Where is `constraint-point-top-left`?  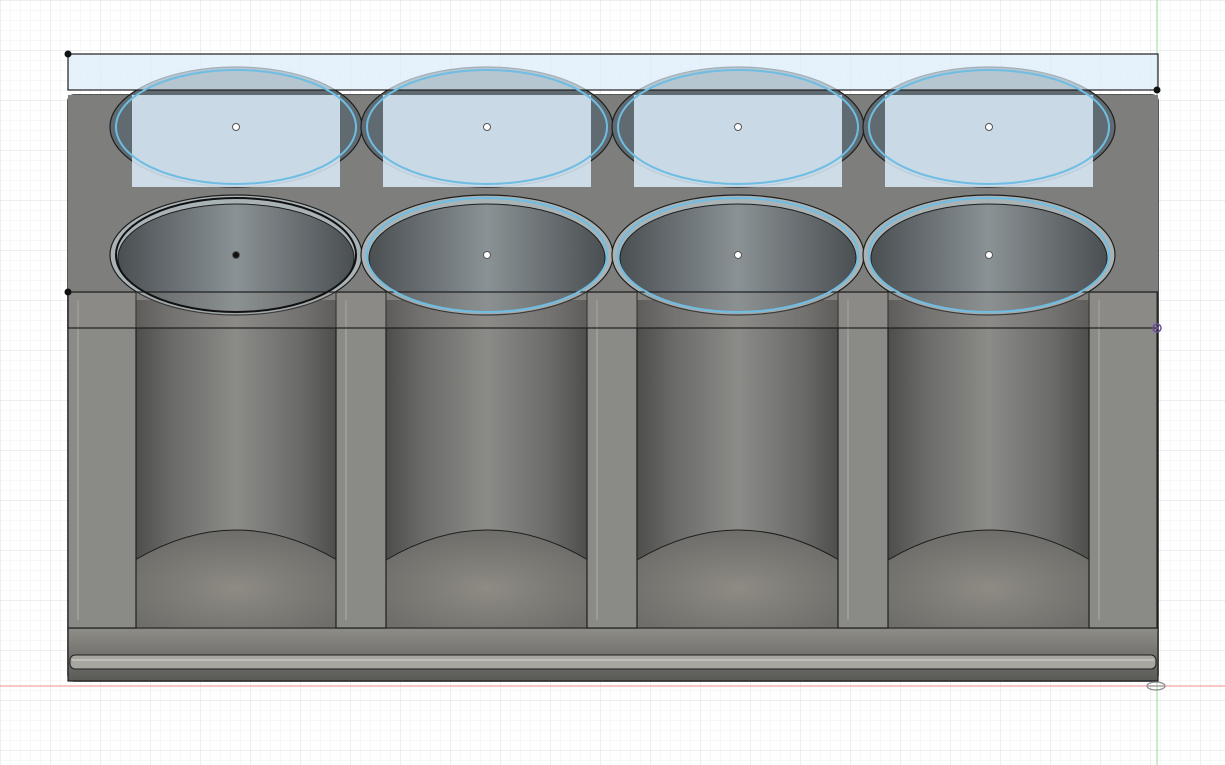
constraint-point-top-left is located at coordinates (68, 54).